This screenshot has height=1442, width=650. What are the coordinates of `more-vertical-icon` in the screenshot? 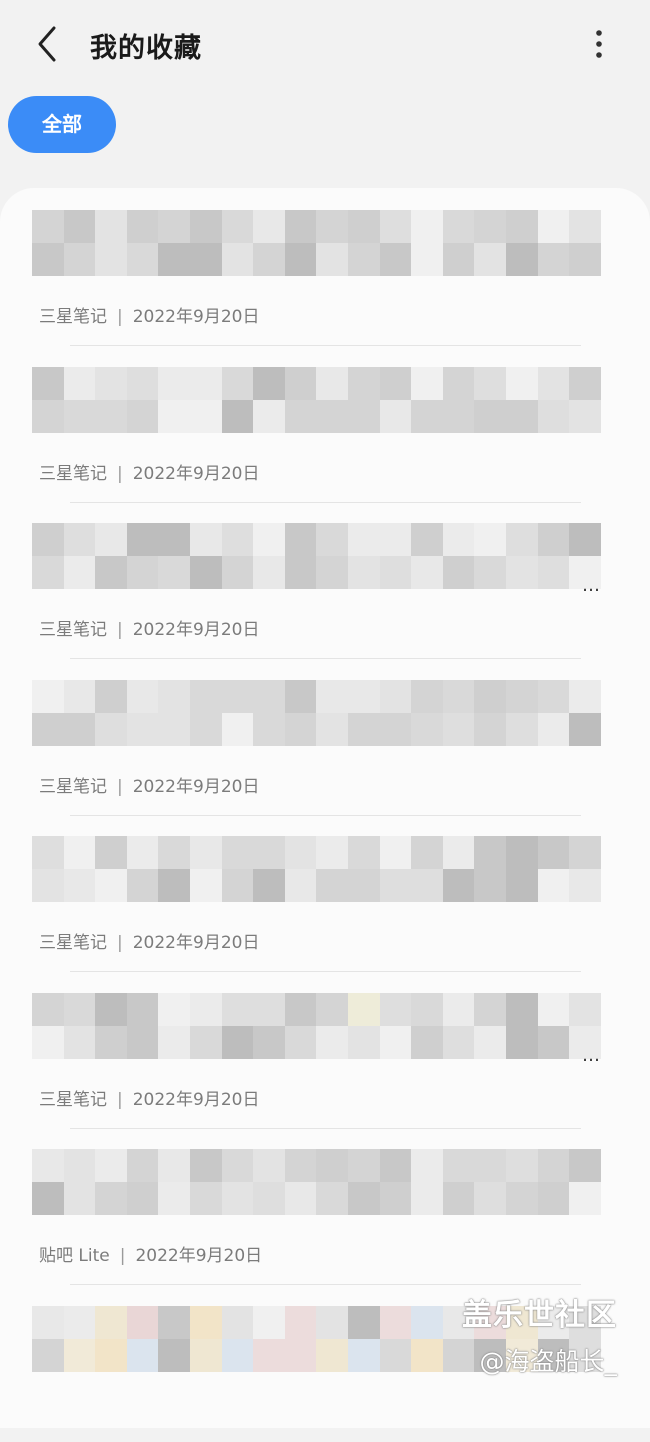 It's located at (599, 44).